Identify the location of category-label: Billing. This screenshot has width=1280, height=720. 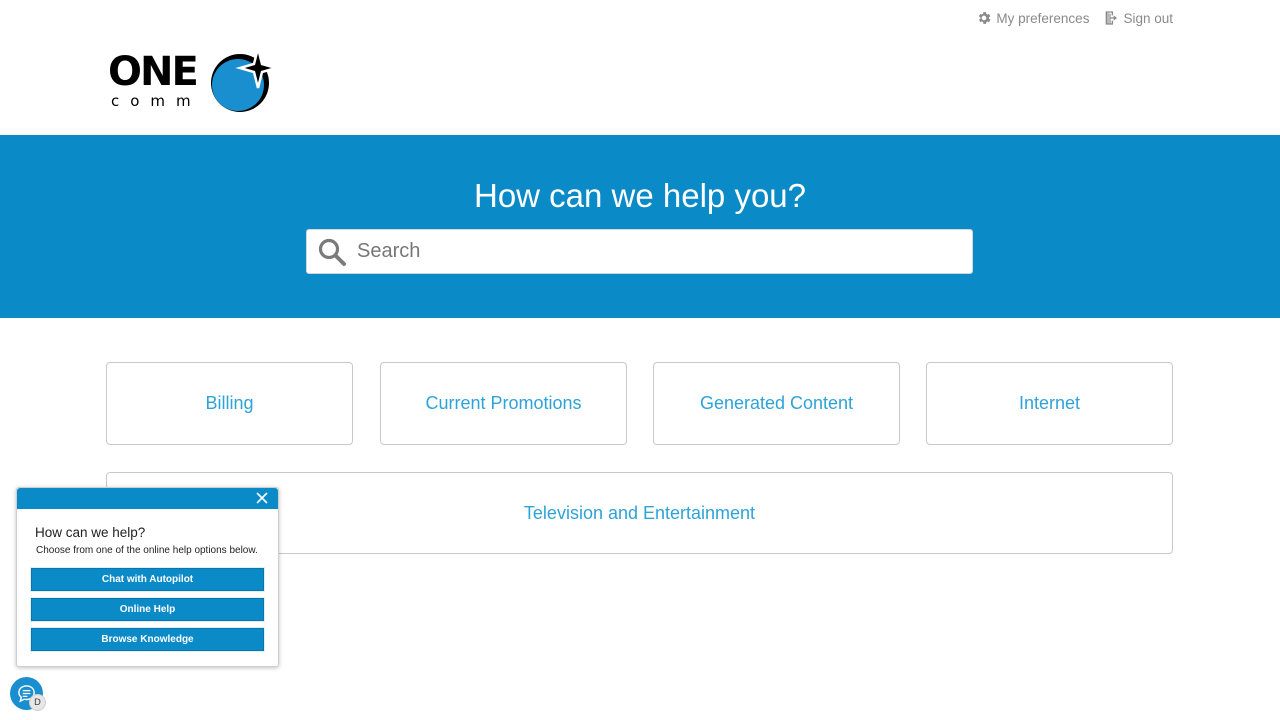
(229, 403).